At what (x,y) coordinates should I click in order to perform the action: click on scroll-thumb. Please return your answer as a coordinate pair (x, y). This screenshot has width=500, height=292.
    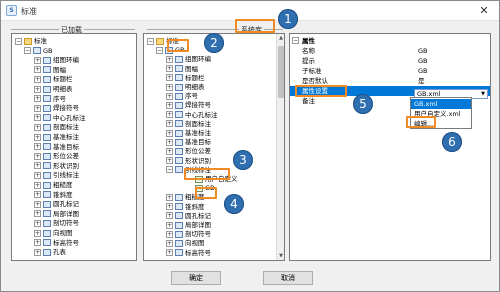
    Looking at the image, I should click on (281, 72).